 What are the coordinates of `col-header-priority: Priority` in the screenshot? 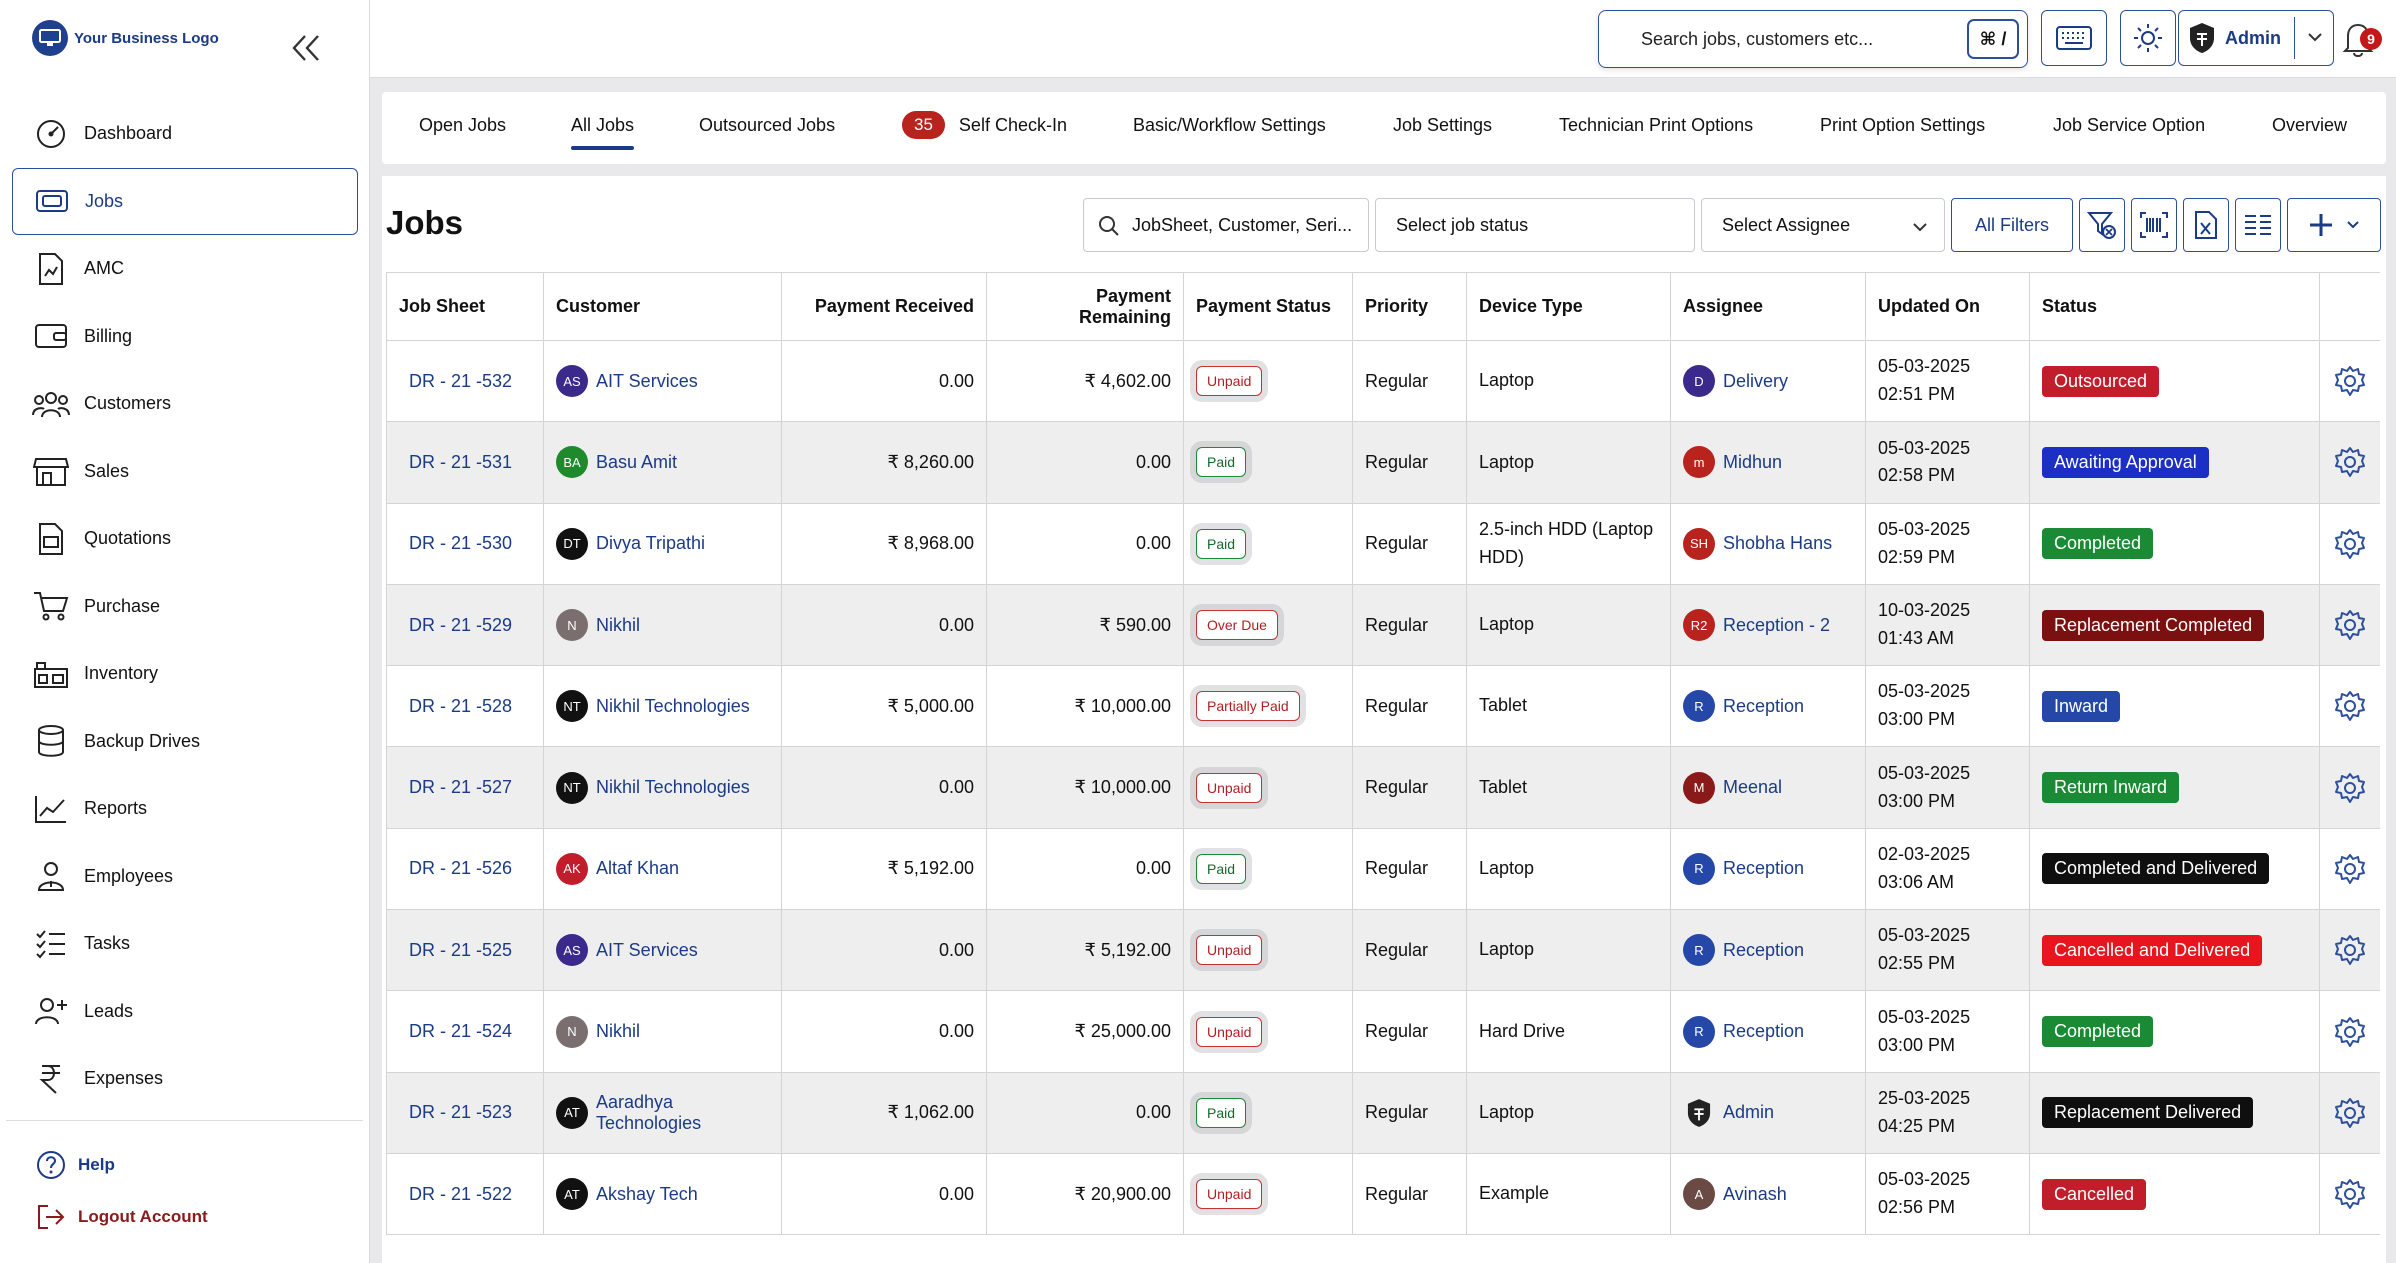 It's located at (1409, 306).